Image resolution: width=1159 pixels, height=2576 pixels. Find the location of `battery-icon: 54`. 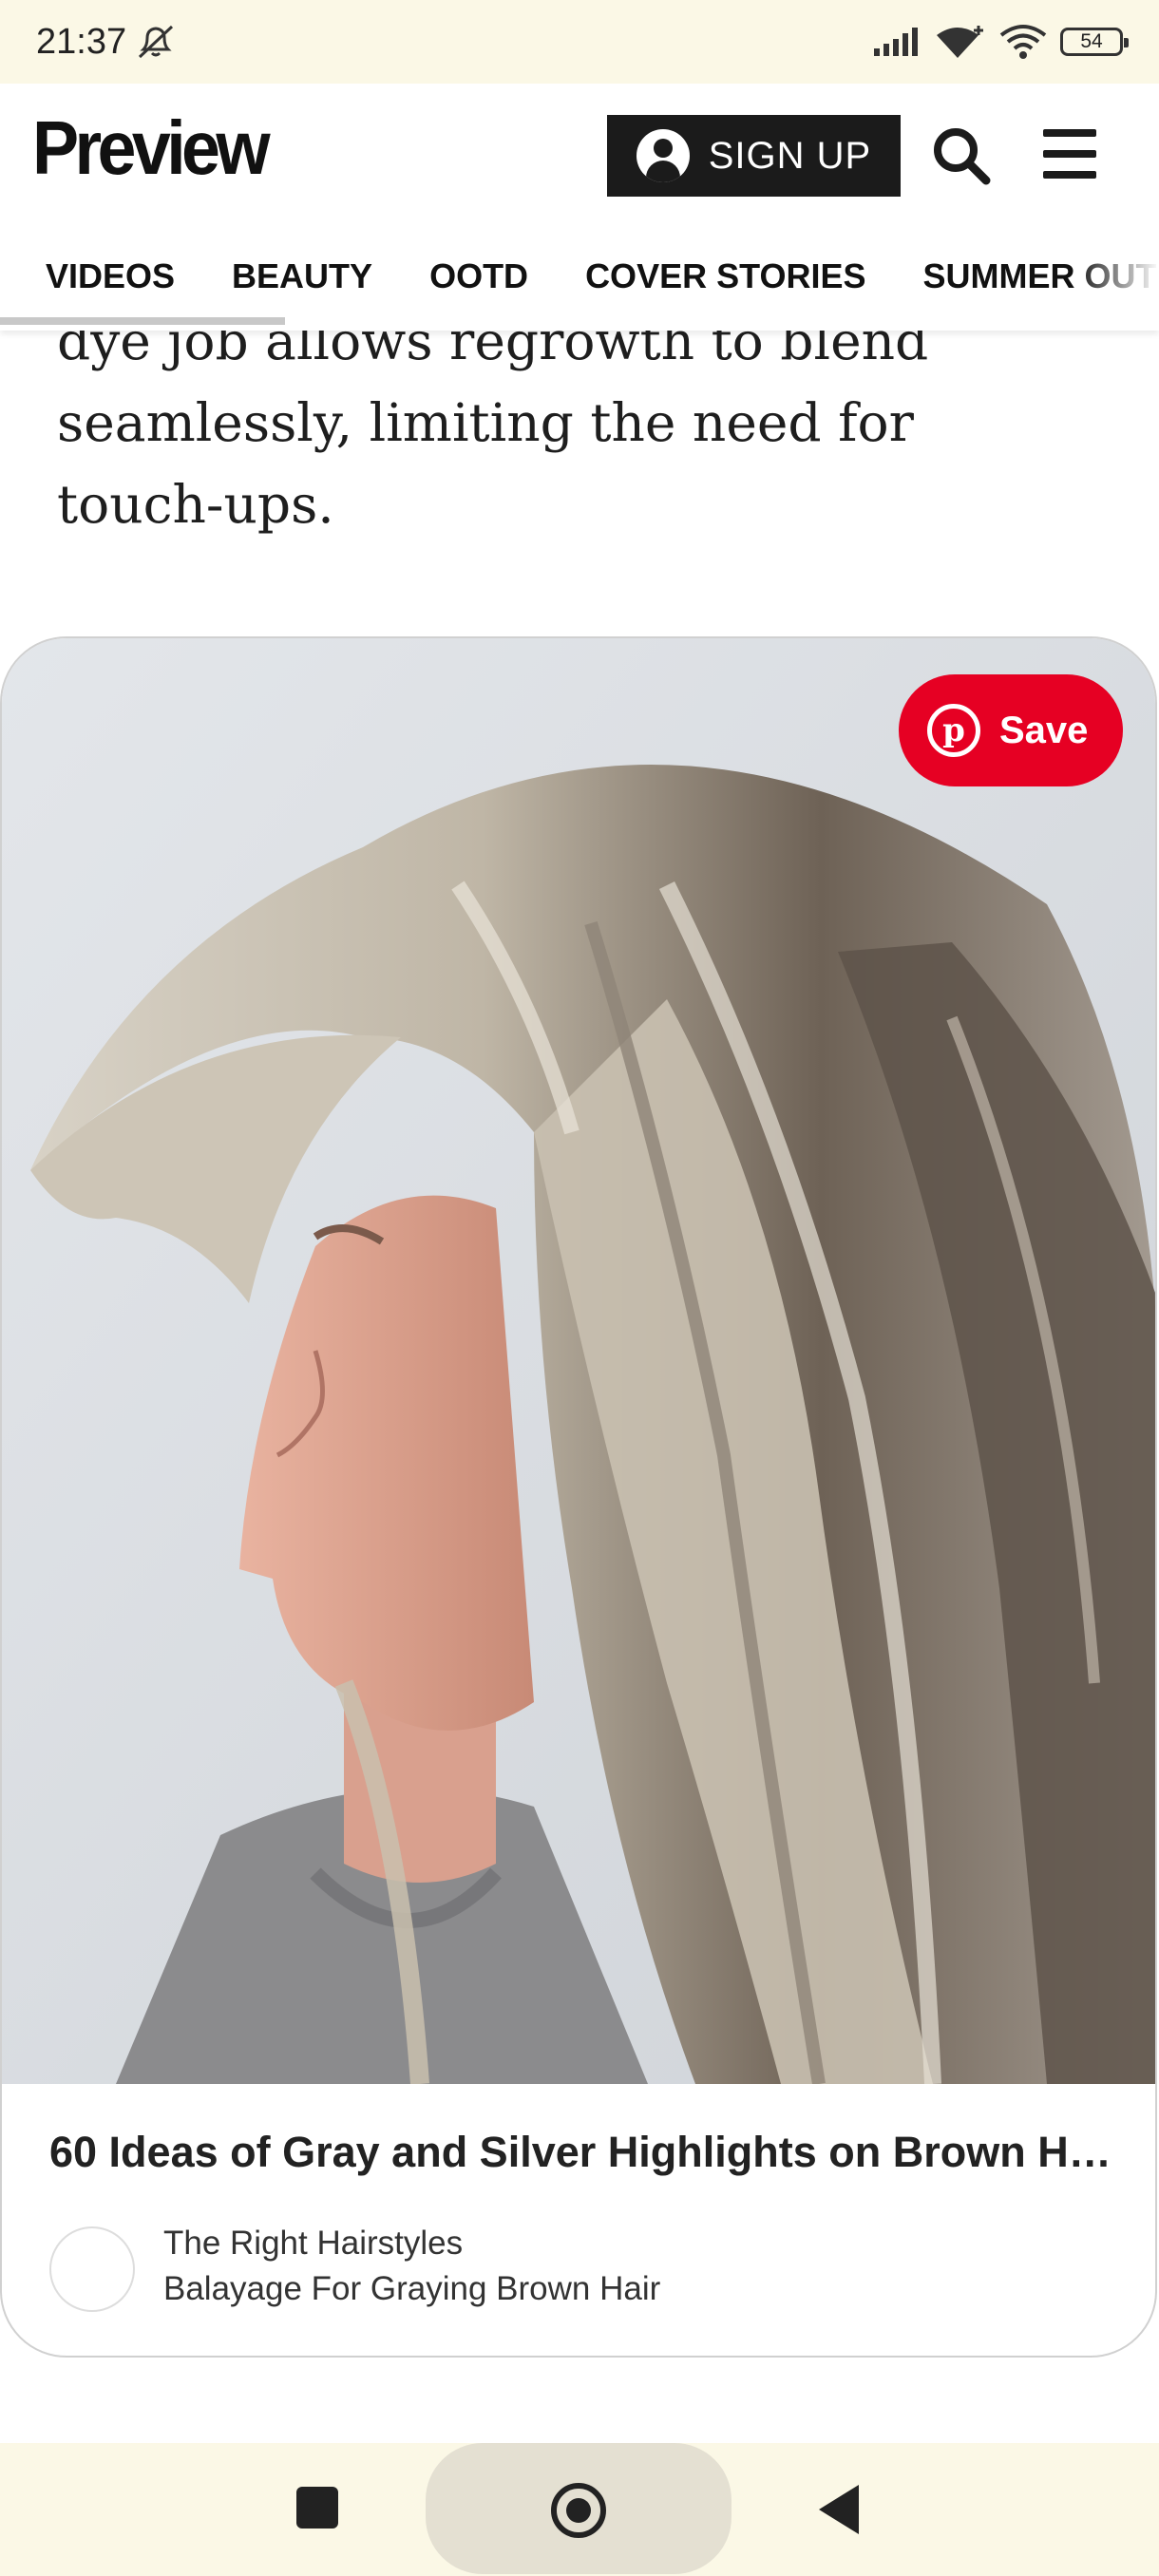

battery-icon: 54 is located at coordinates (1094, 42).